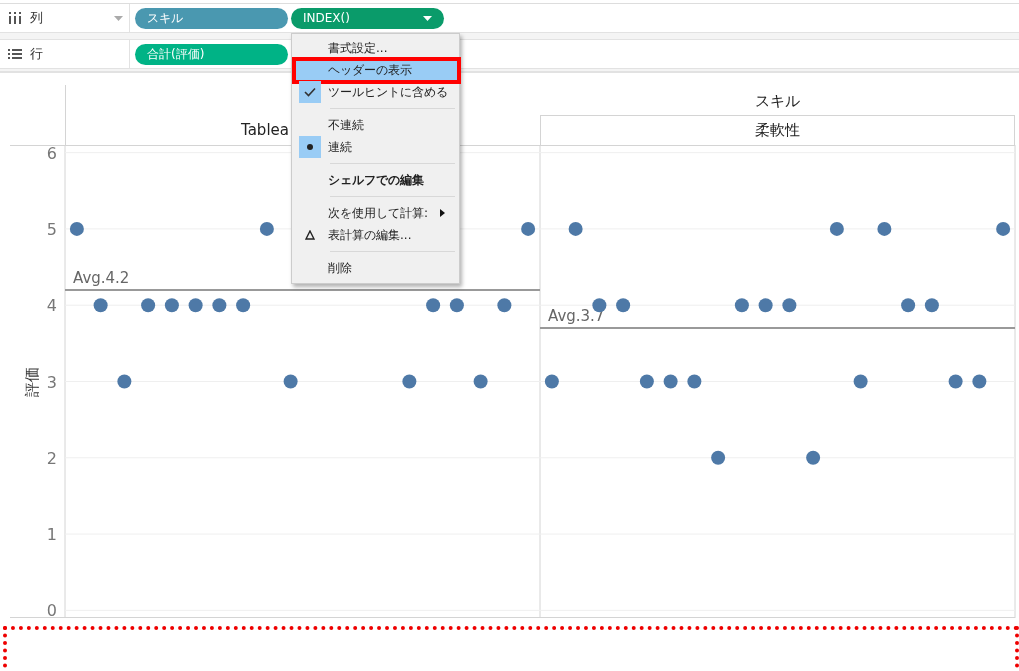  What do you see at coordinates (51, 229) in the screenshot?
I see `axis-tick-label: 5` at bounding box center [51, 229].